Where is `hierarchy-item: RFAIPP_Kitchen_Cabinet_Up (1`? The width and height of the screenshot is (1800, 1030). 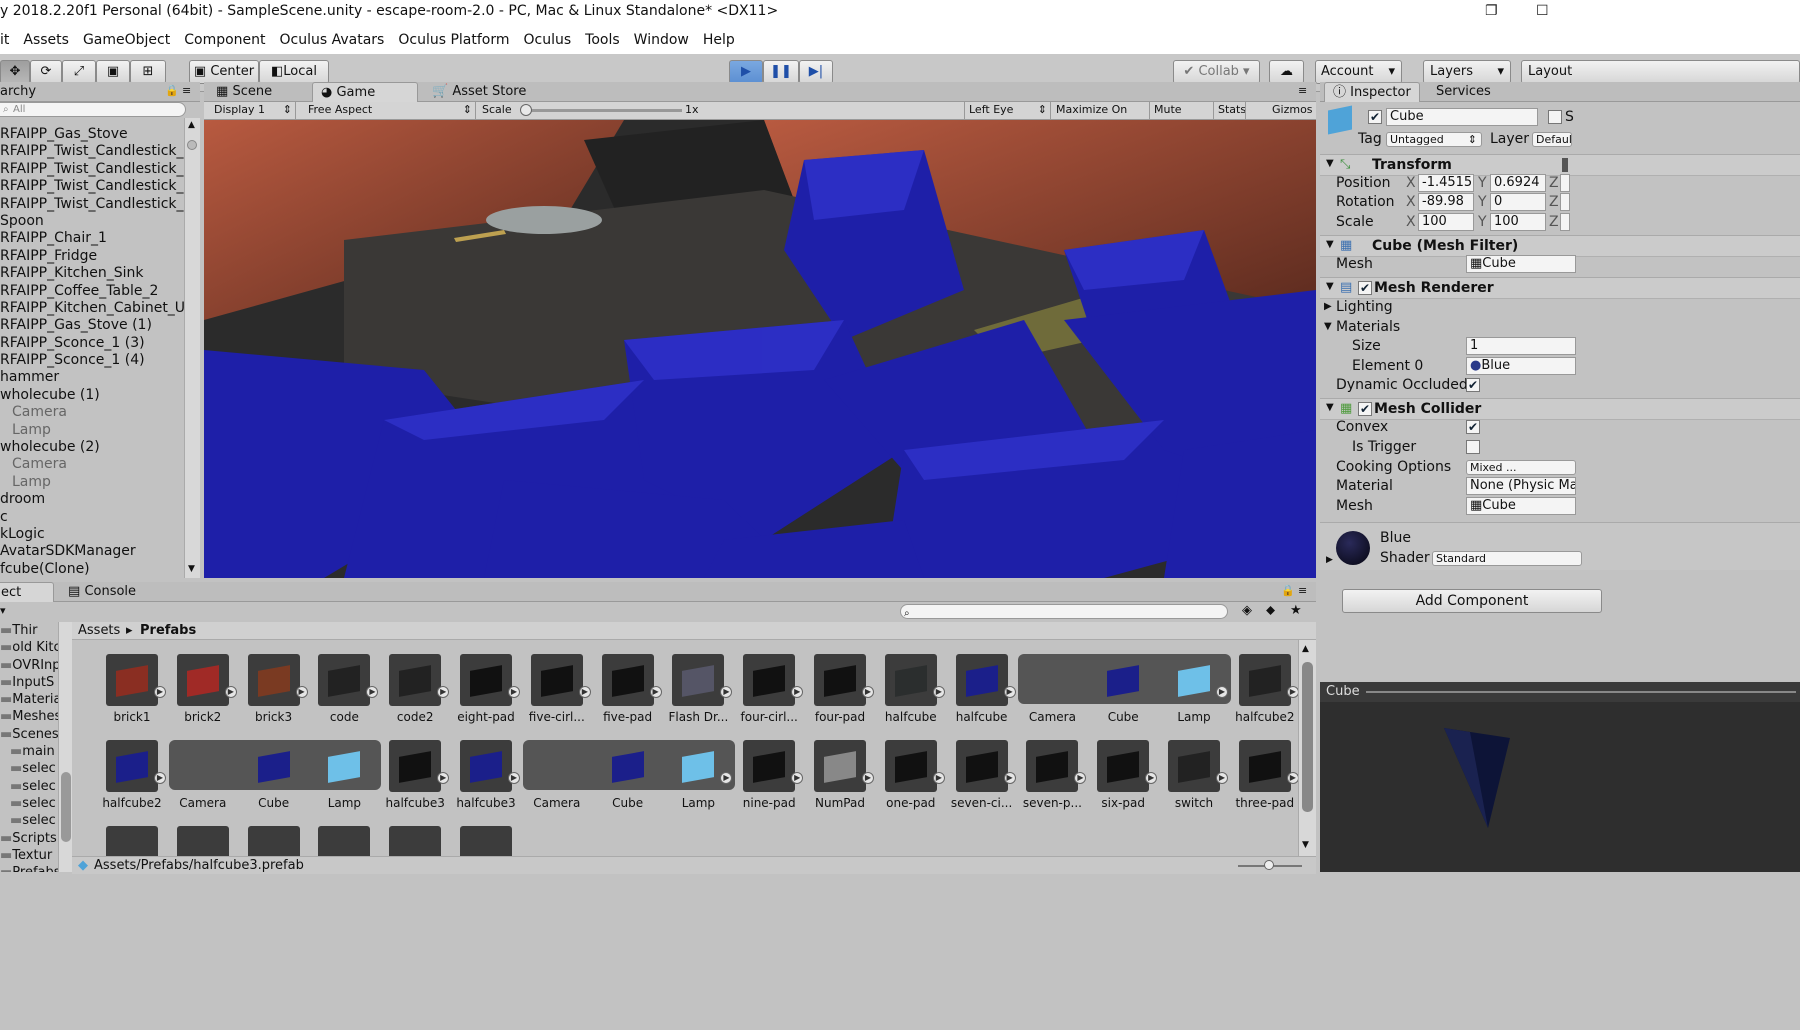 hierarchy-item: RFAIPP_Kitchen_Cabinet_Up (1 is located at coordinates (92, 308).